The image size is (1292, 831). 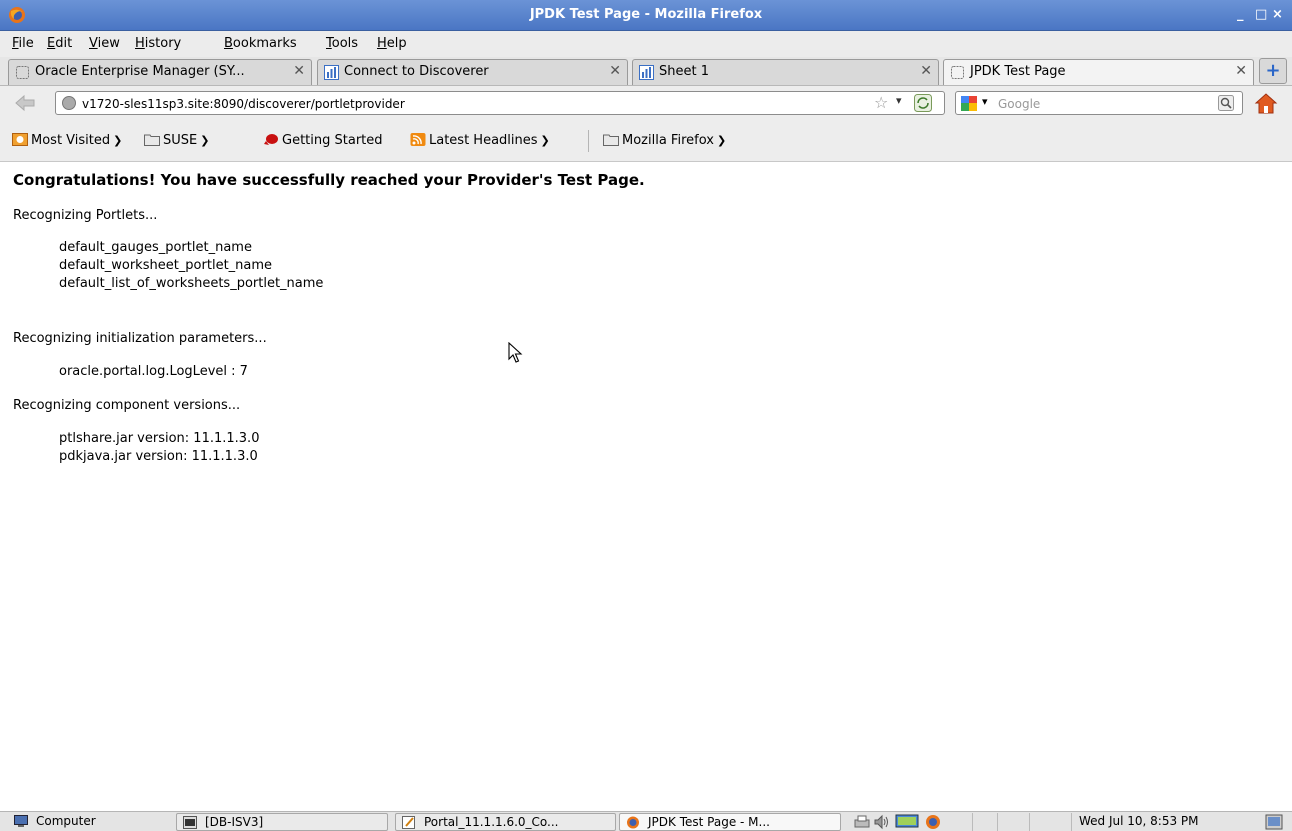 What do you see at coordinates (104, 43) in the screenshot?
I see `menu-view: View` at bounding box center [104, 43].